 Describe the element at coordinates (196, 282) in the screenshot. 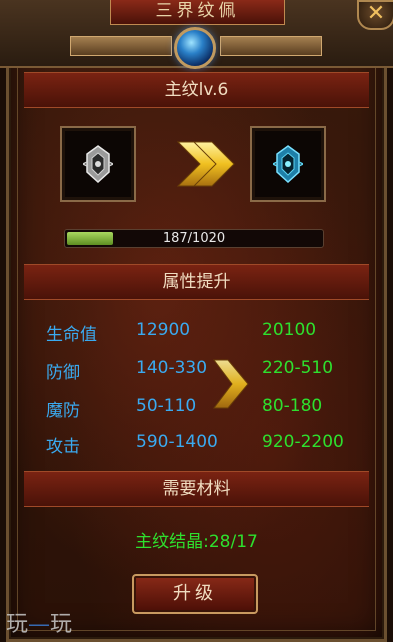

I see `attributes-header: 属性提升` at that location.